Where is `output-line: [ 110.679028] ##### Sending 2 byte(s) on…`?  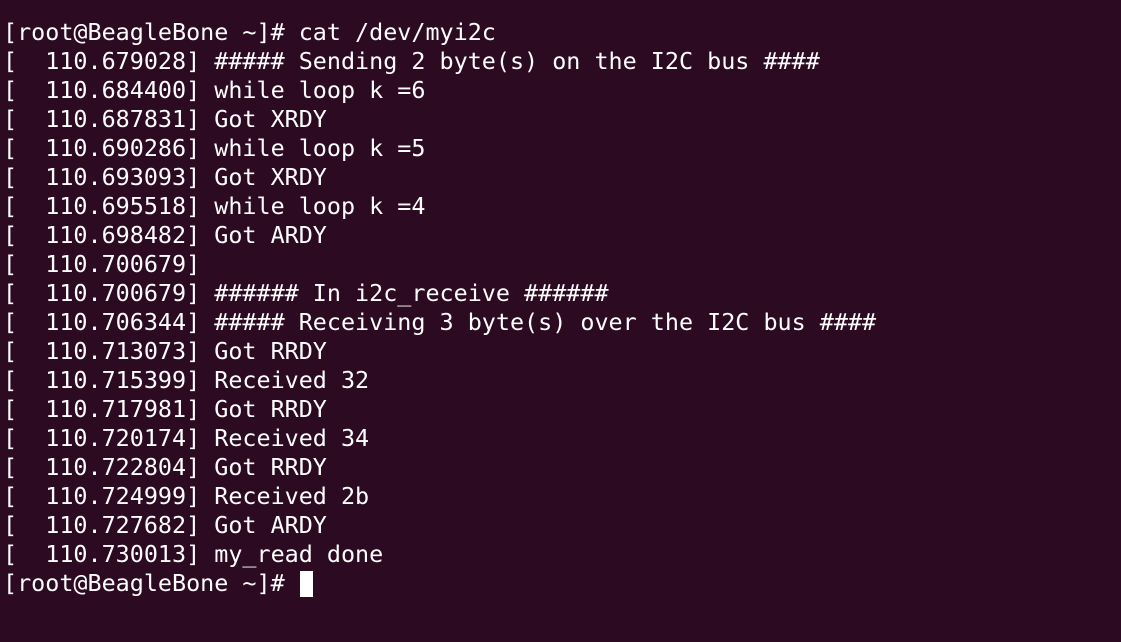
output-line: [ 110.679028] ##### Sending 2 byte(s) on… is located at coordinates (411, 61).